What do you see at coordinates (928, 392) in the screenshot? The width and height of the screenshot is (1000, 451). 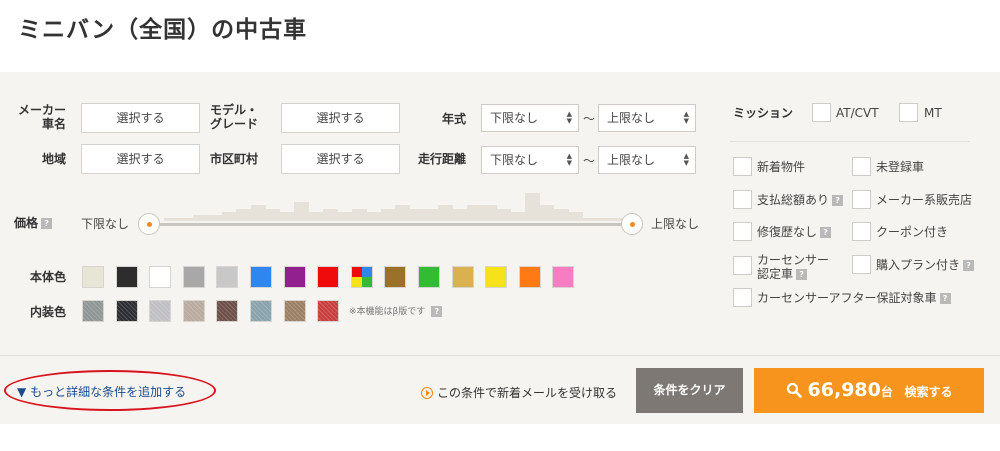 I see `search-action: 検索する` at bounding box center [928, 392].